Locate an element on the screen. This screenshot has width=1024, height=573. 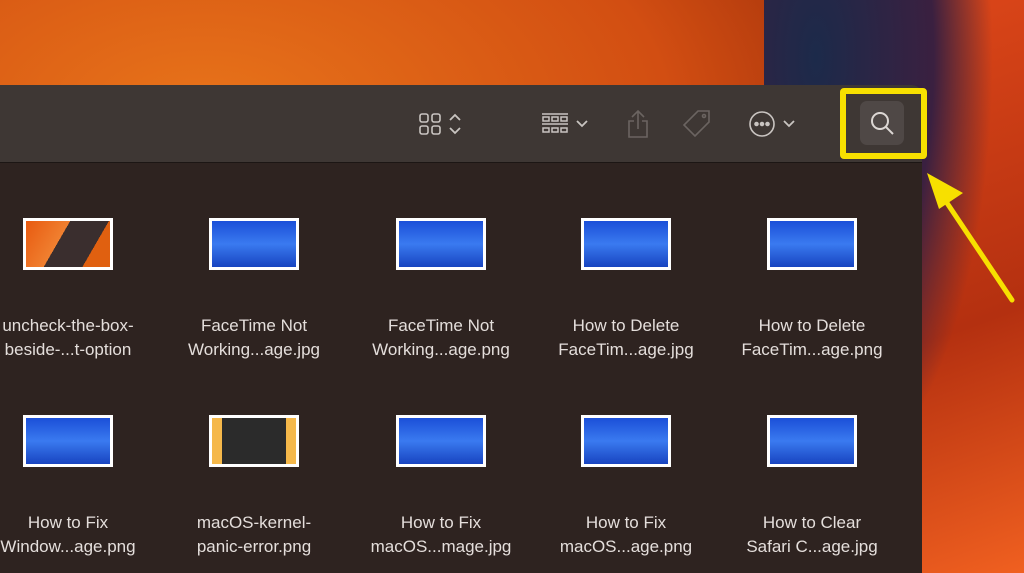
file-name-line2: FaceTim...age.jpg is located at coordinates (626, 349).